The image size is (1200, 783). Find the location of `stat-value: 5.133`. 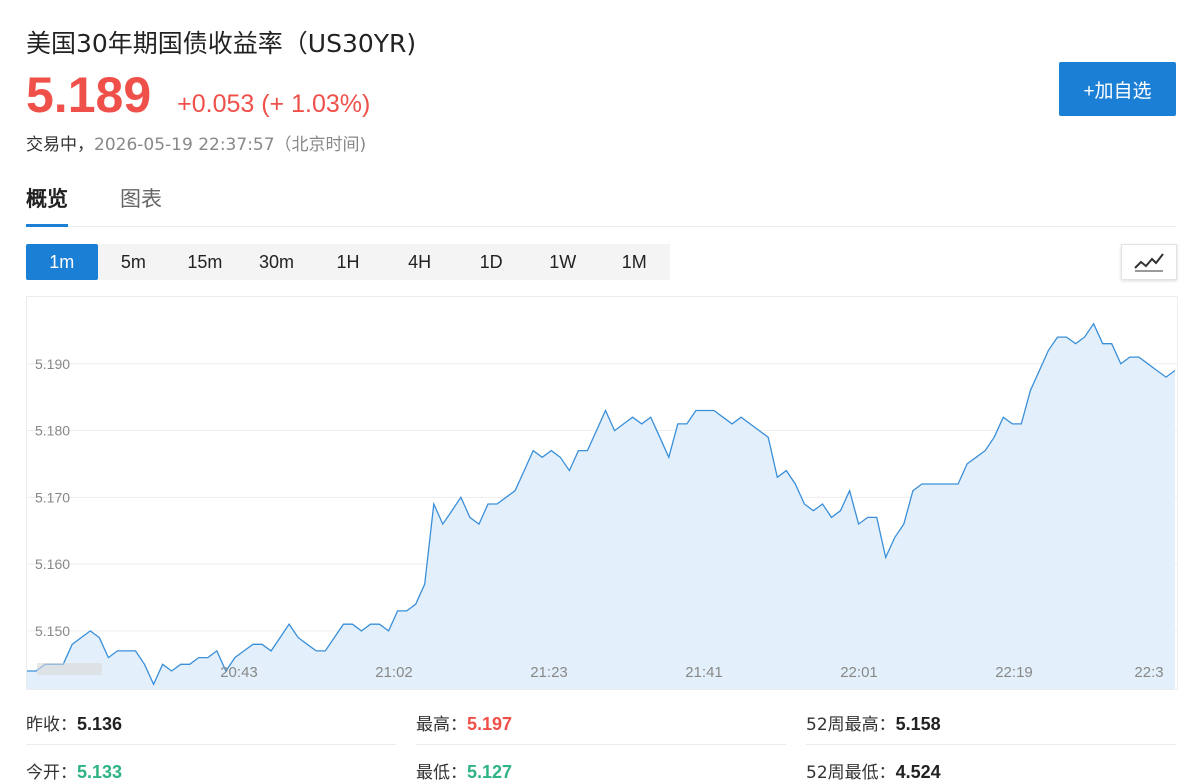

stat-value: 5.133 is located at coordinates (100, 772).